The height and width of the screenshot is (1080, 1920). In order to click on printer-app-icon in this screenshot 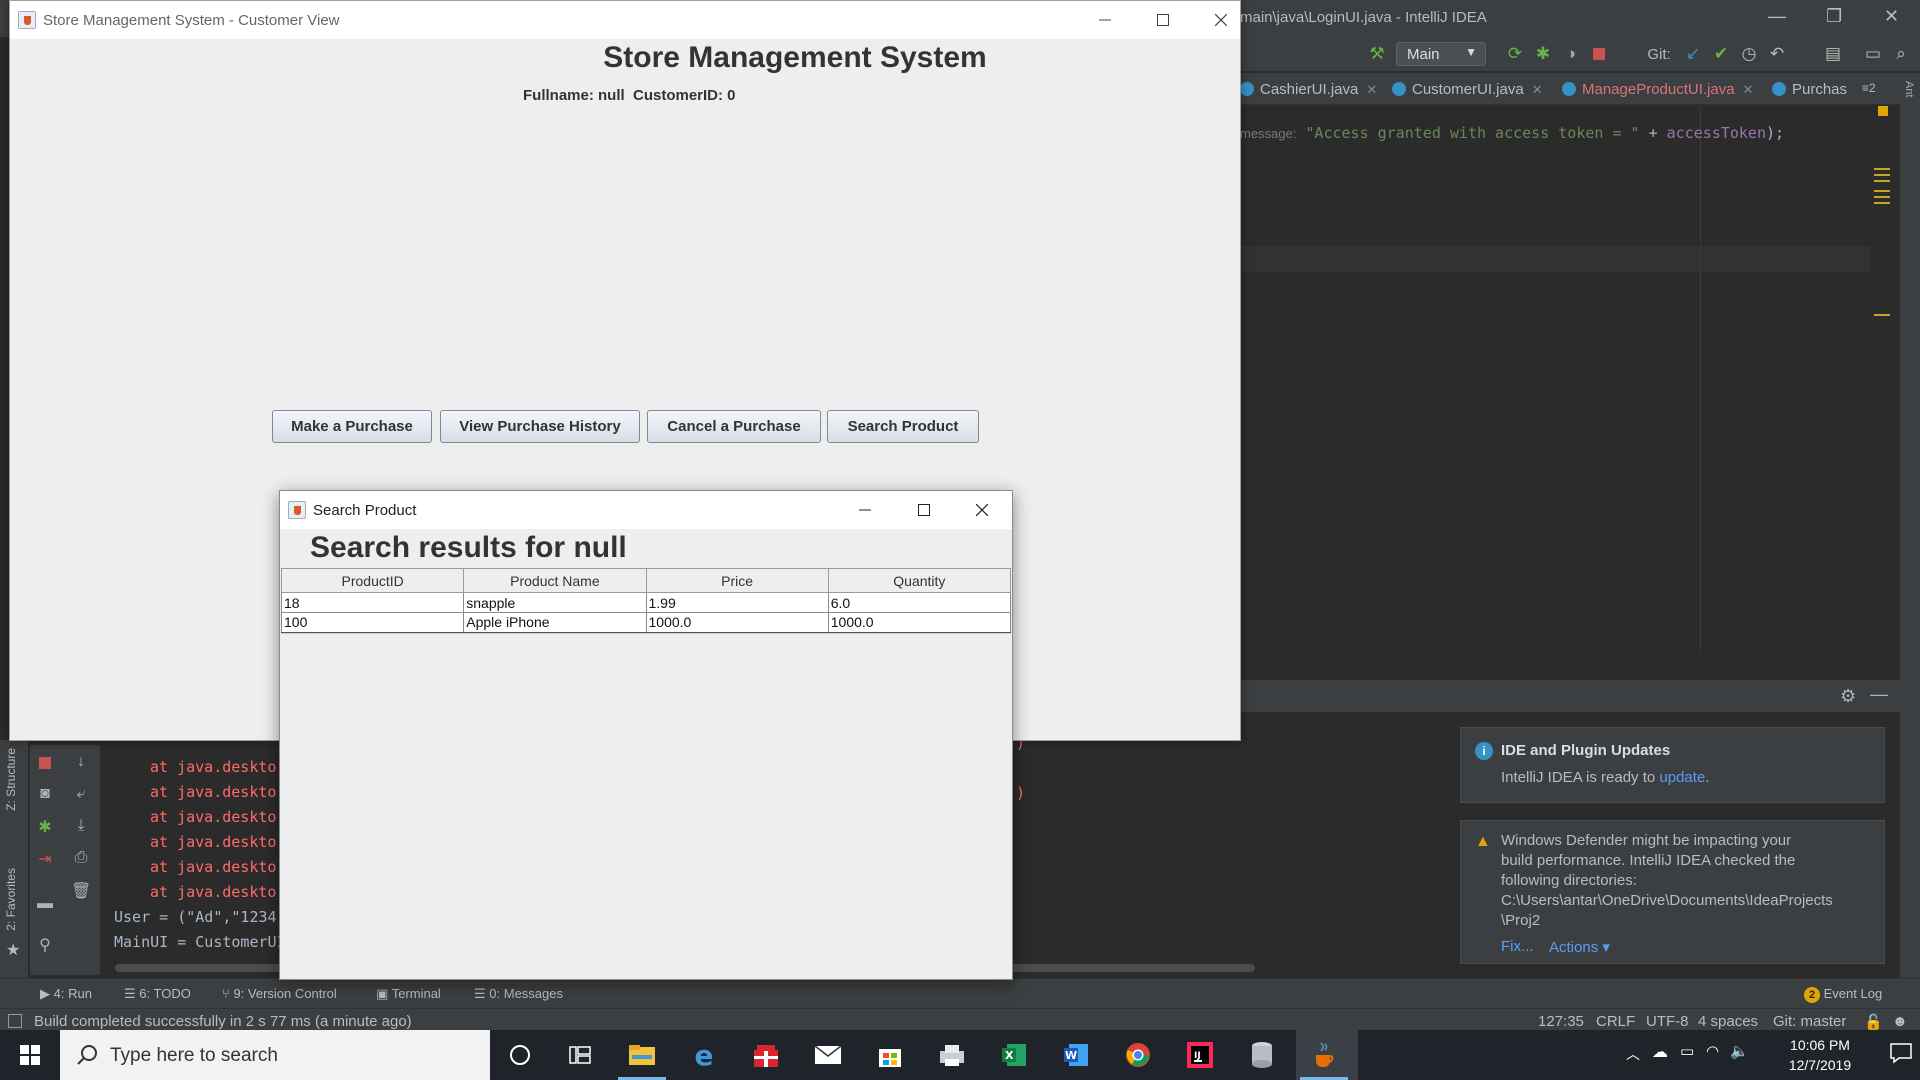, I will do `click(952, 1055)`.